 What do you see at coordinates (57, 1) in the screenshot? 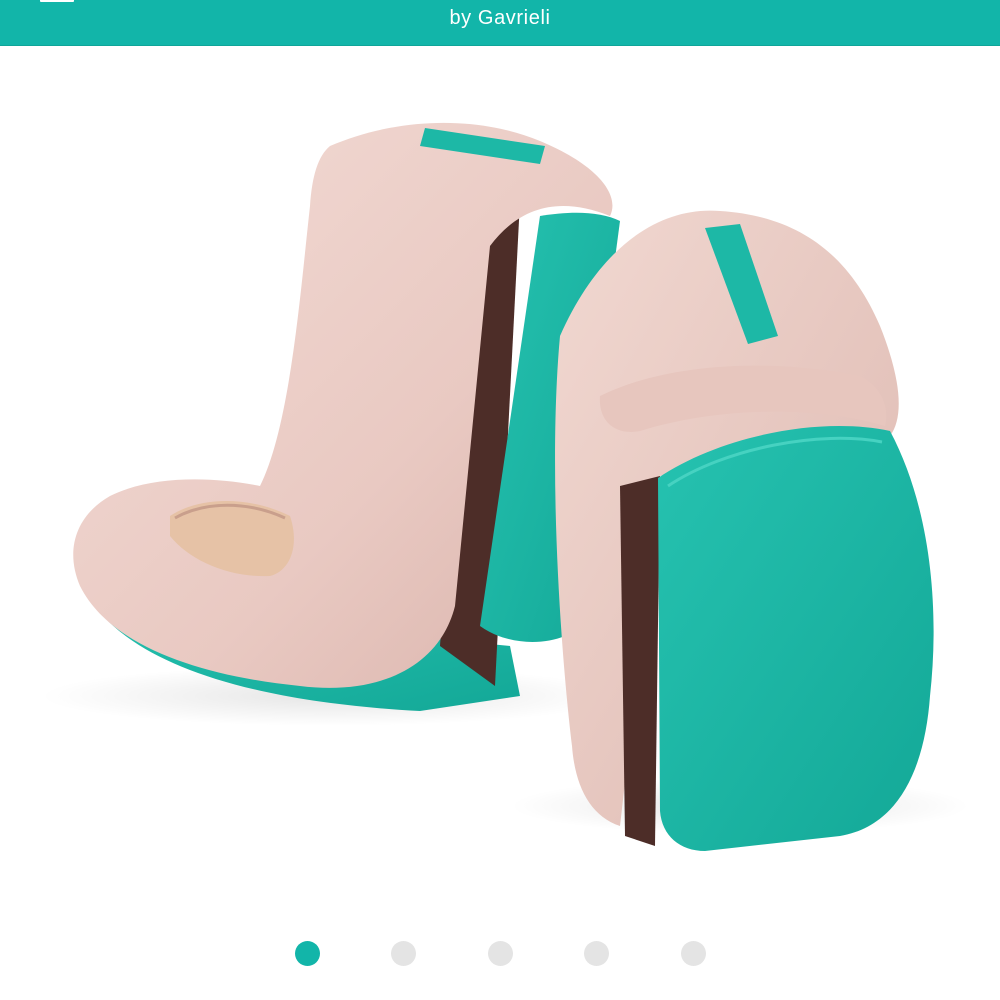
I see `hamburger-menu-icon` at bounding box center [57, 1].